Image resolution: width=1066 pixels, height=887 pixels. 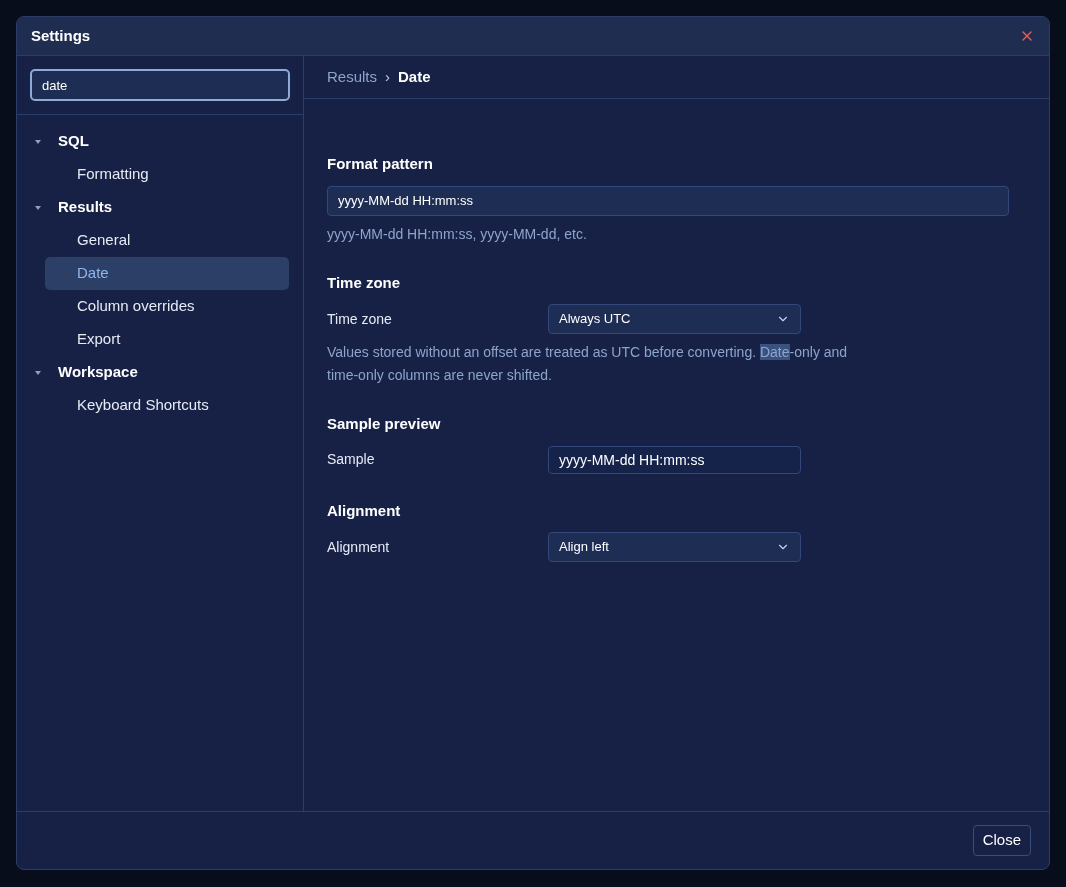 I want to click on close-button: Close, so click(x=1001, y=840).